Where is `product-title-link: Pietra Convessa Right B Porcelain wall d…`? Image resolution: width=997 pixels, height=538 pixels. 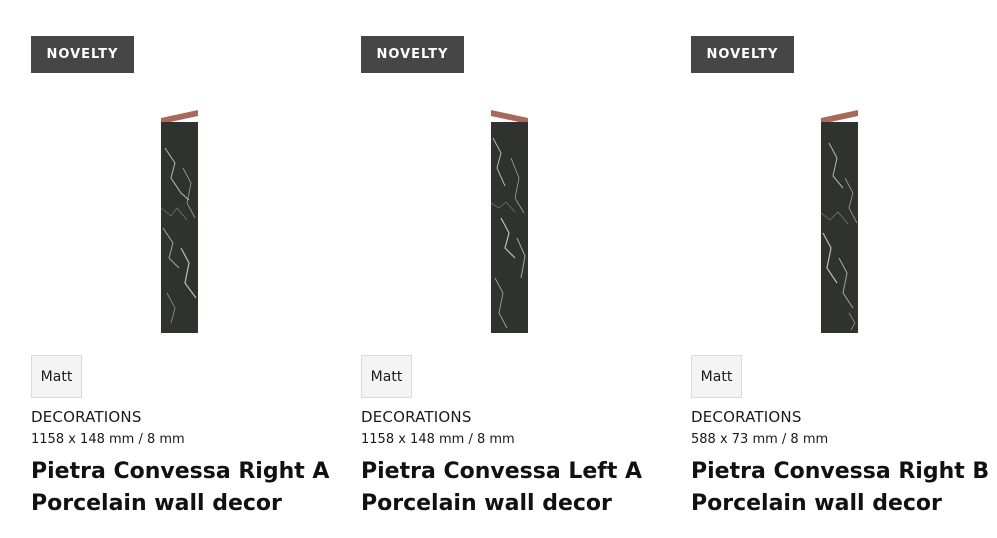
product-title-link: Pietra Convessa Right B Porcelain wall d… is located at coordinates (841, 488).